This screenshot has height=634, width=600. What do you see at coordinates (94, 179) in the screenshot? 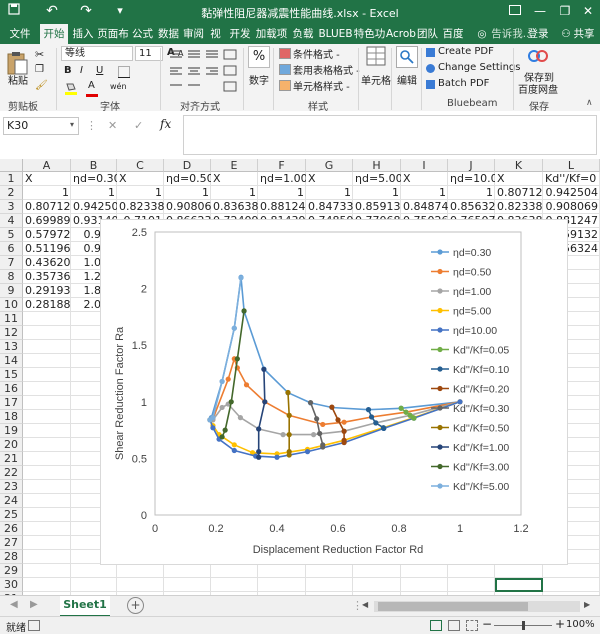
I see `cell-B1: ηd=0.30` at bounding box center [94, 179].